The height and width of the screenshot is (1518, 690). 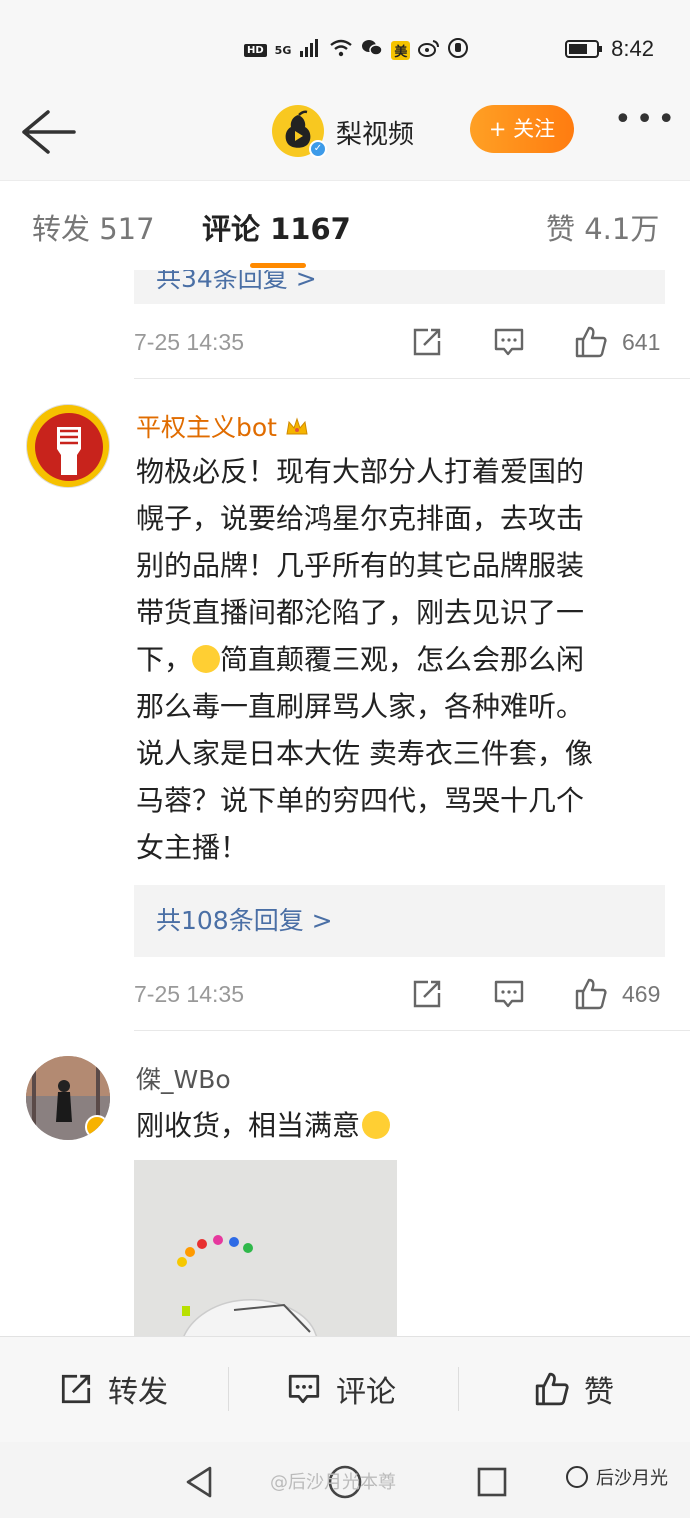 I want to click on verified-icon: ✓, so click(x=318, y=149).